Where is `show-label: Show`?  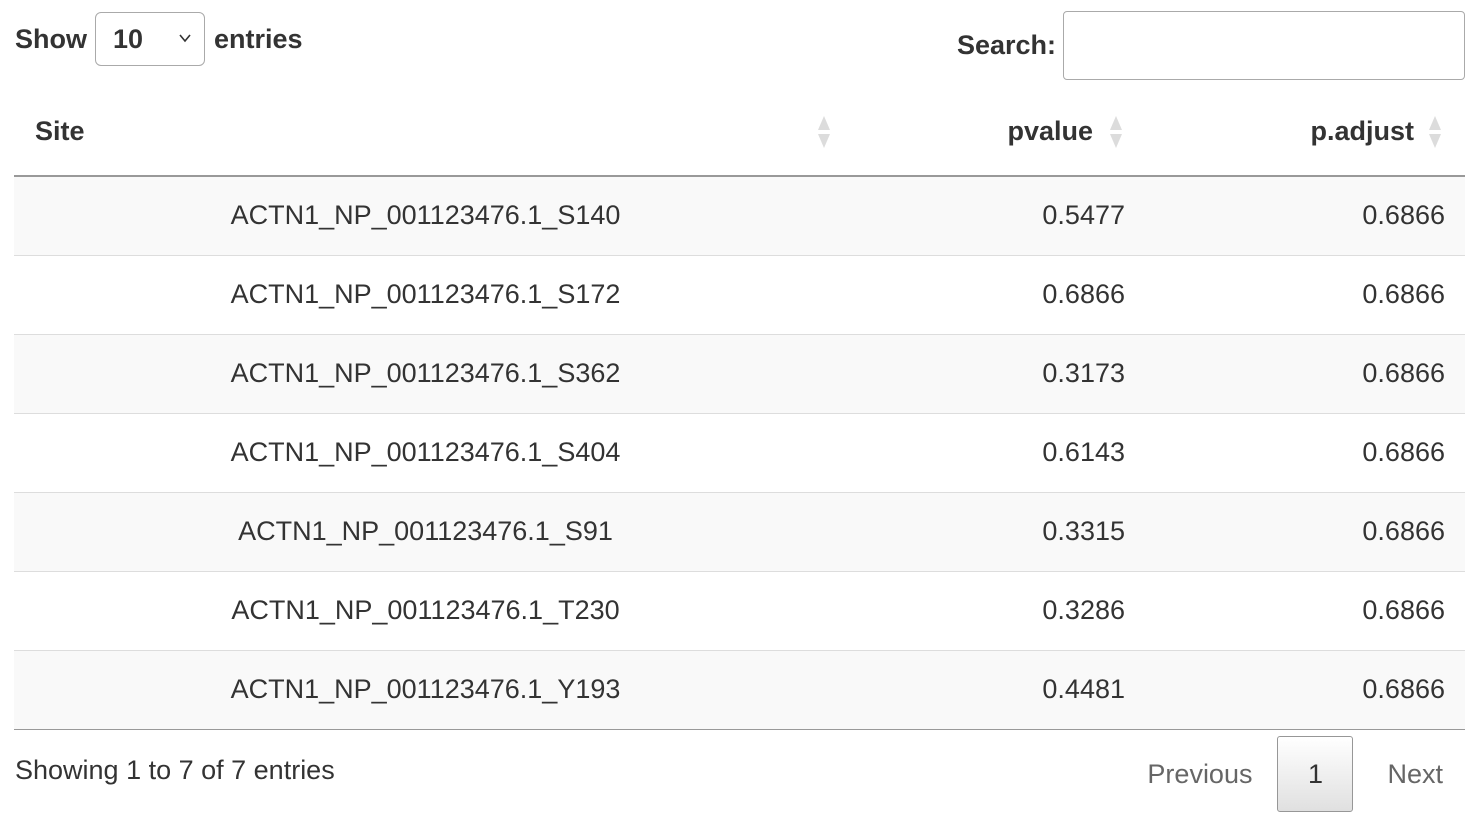
show-label: Show is located at coordinates (51, 38).